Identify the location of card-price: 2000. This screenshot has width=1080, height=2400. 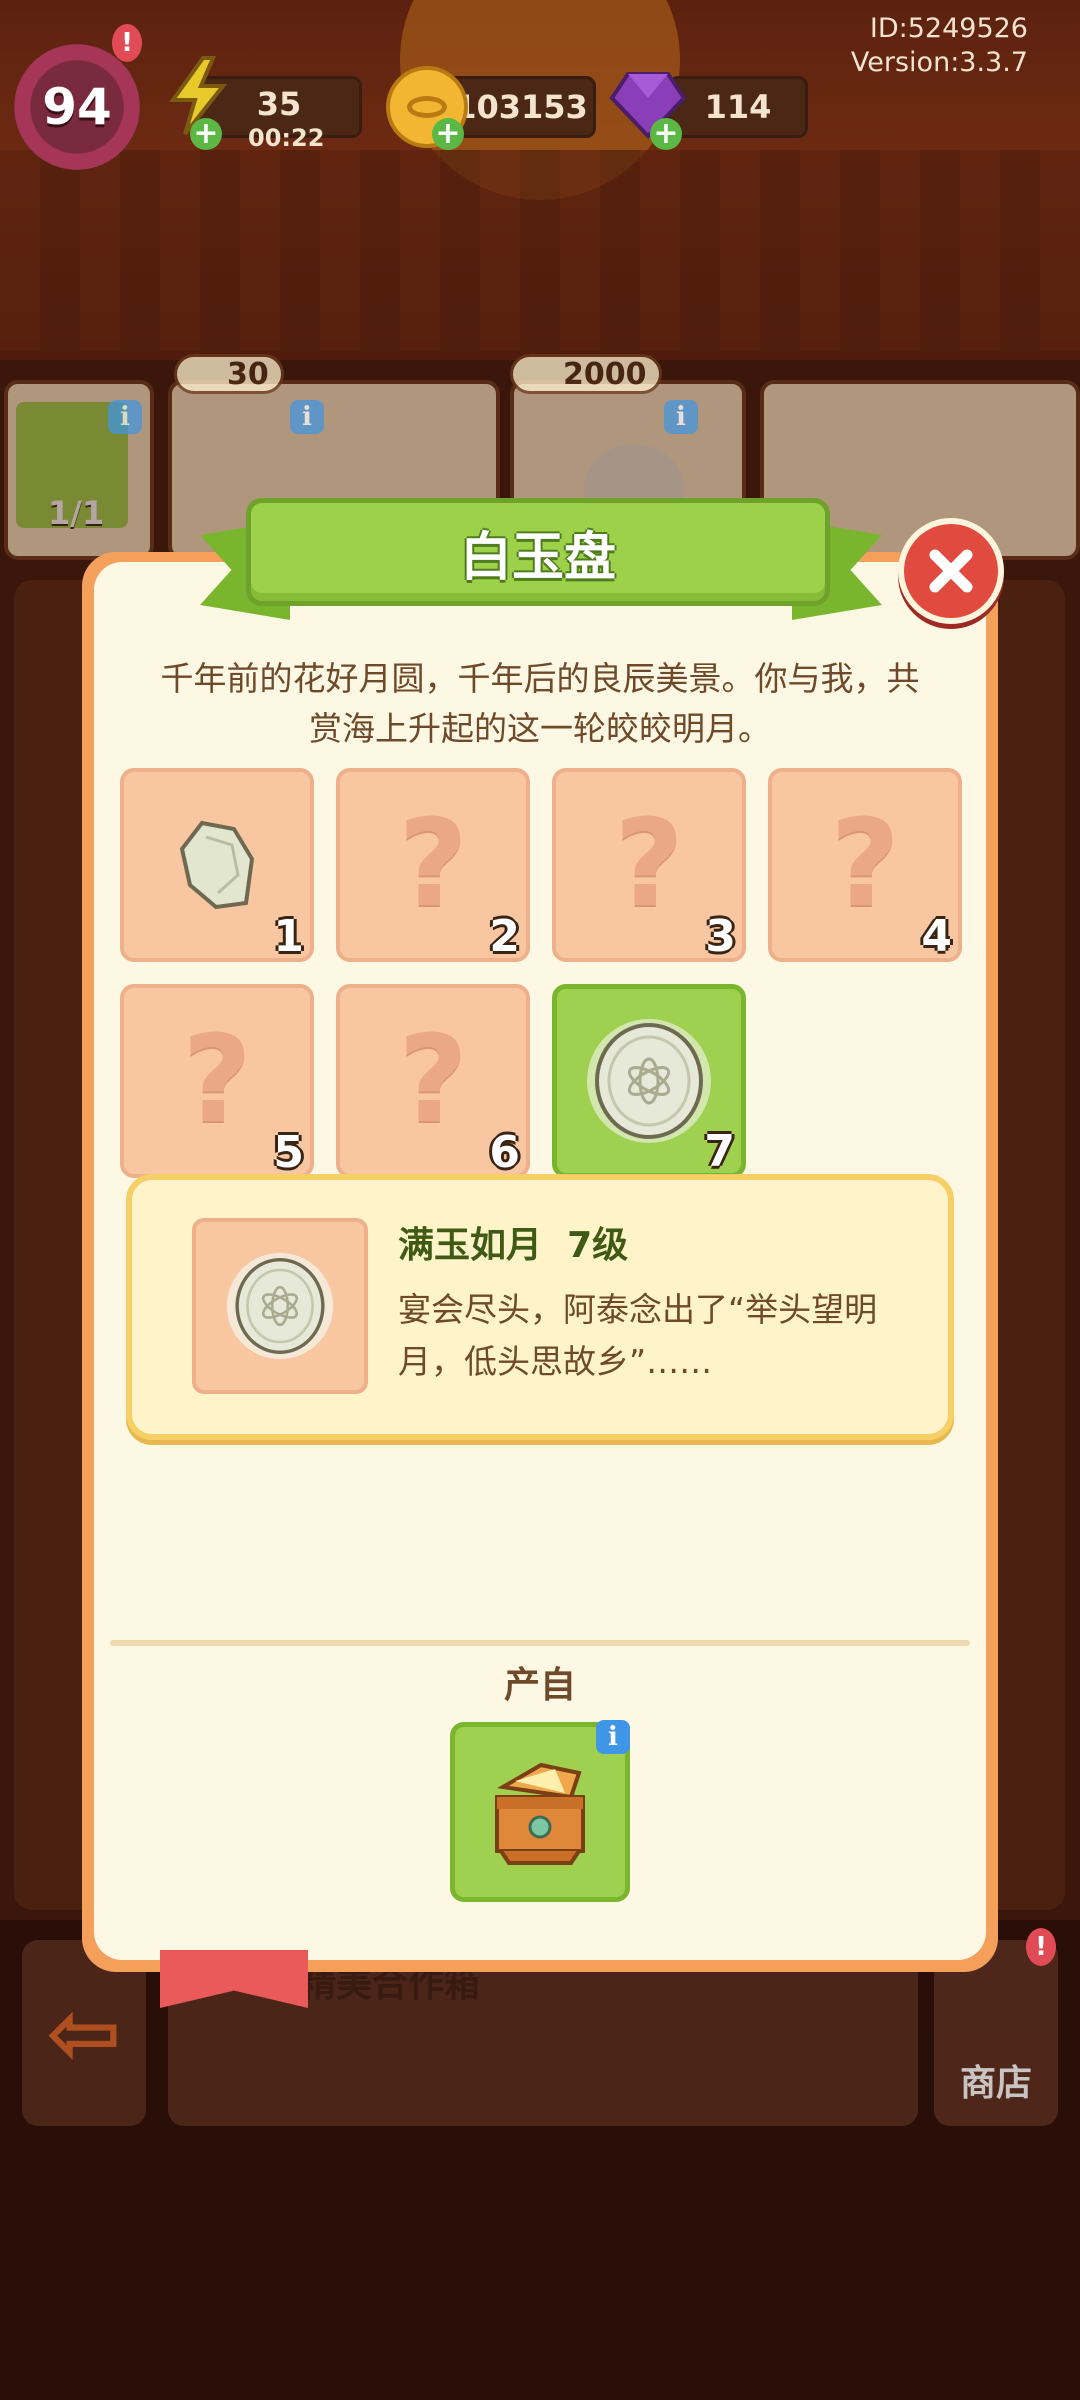
(586, 374).